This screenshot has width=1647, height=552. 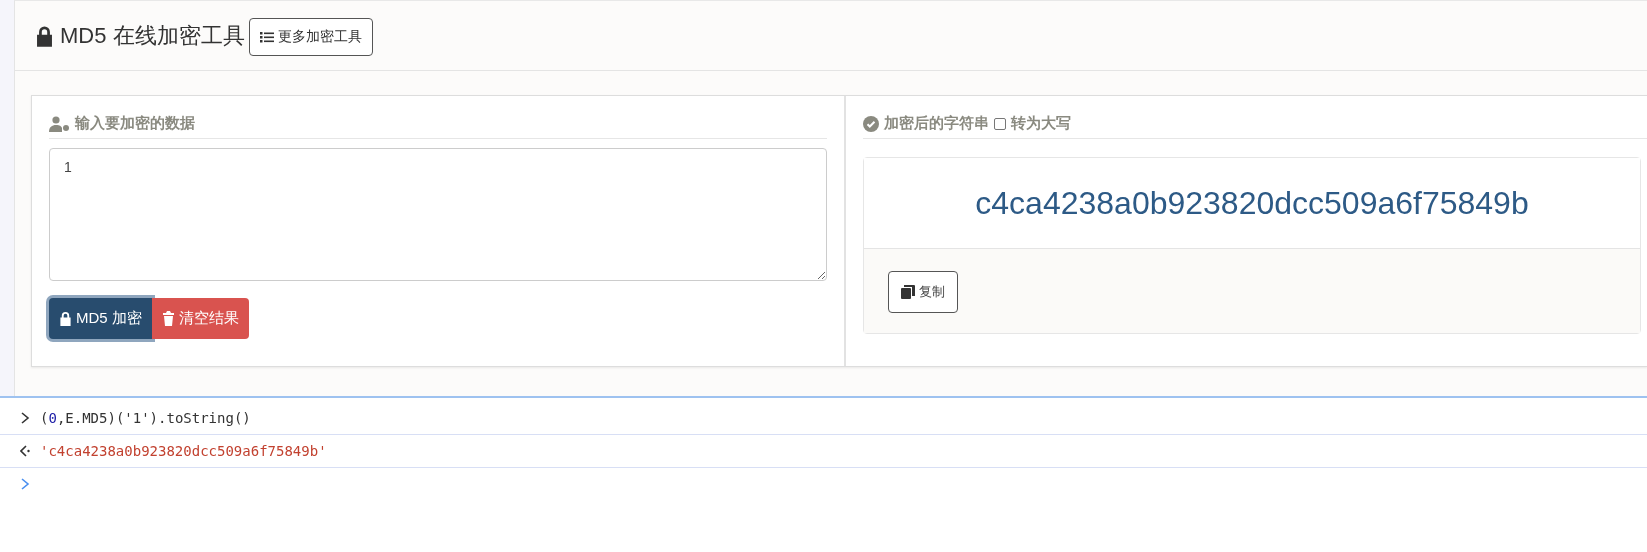 What do you see at coordinates (200, 318) in the screenshot?
I see `clear-button: 清空结果` at bounding box center [200, 318].